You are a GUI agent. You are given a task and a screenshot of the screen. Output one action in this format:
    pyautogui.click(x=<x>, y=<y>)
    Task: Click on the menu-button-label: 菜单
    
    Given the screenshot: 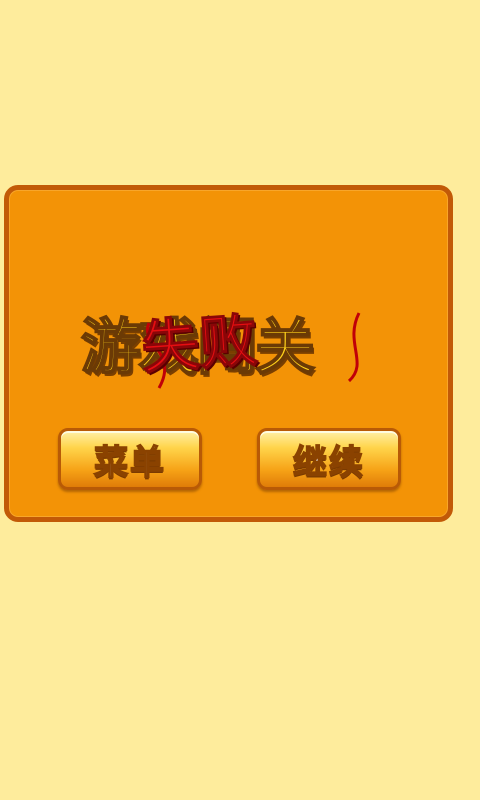 What is the action you would take?
    pyautogui.click(x=129, y=463)
    